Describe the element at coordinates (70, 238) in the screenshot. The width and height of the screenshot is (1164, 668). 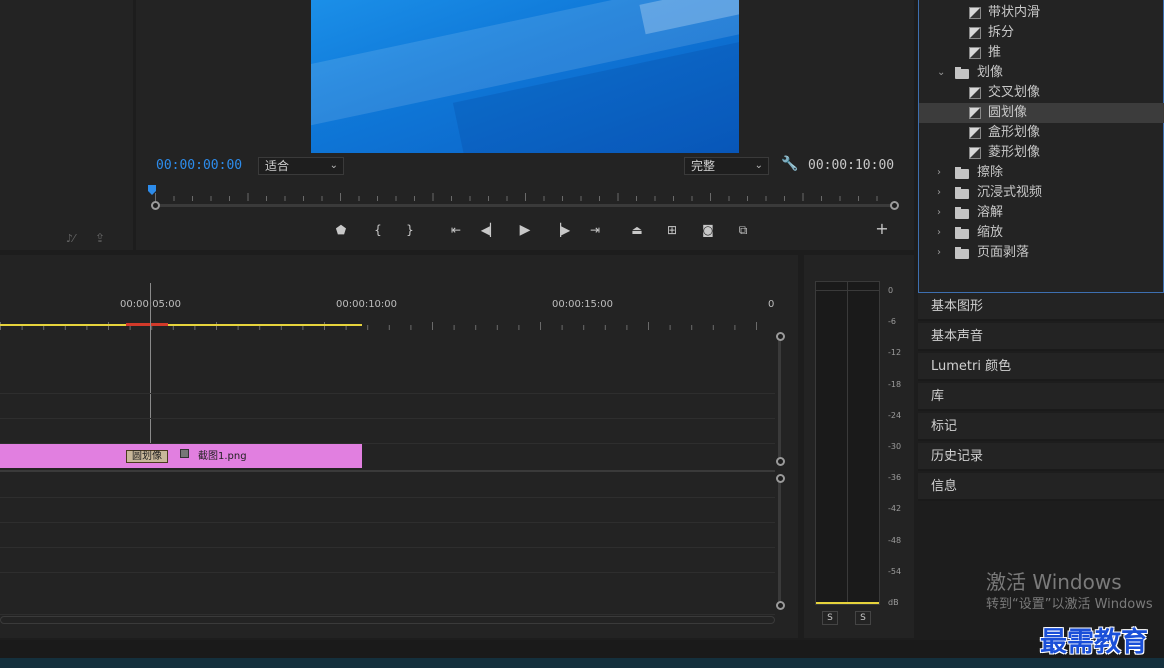
I see `audio-export-icon: ♪⁄` at that location.